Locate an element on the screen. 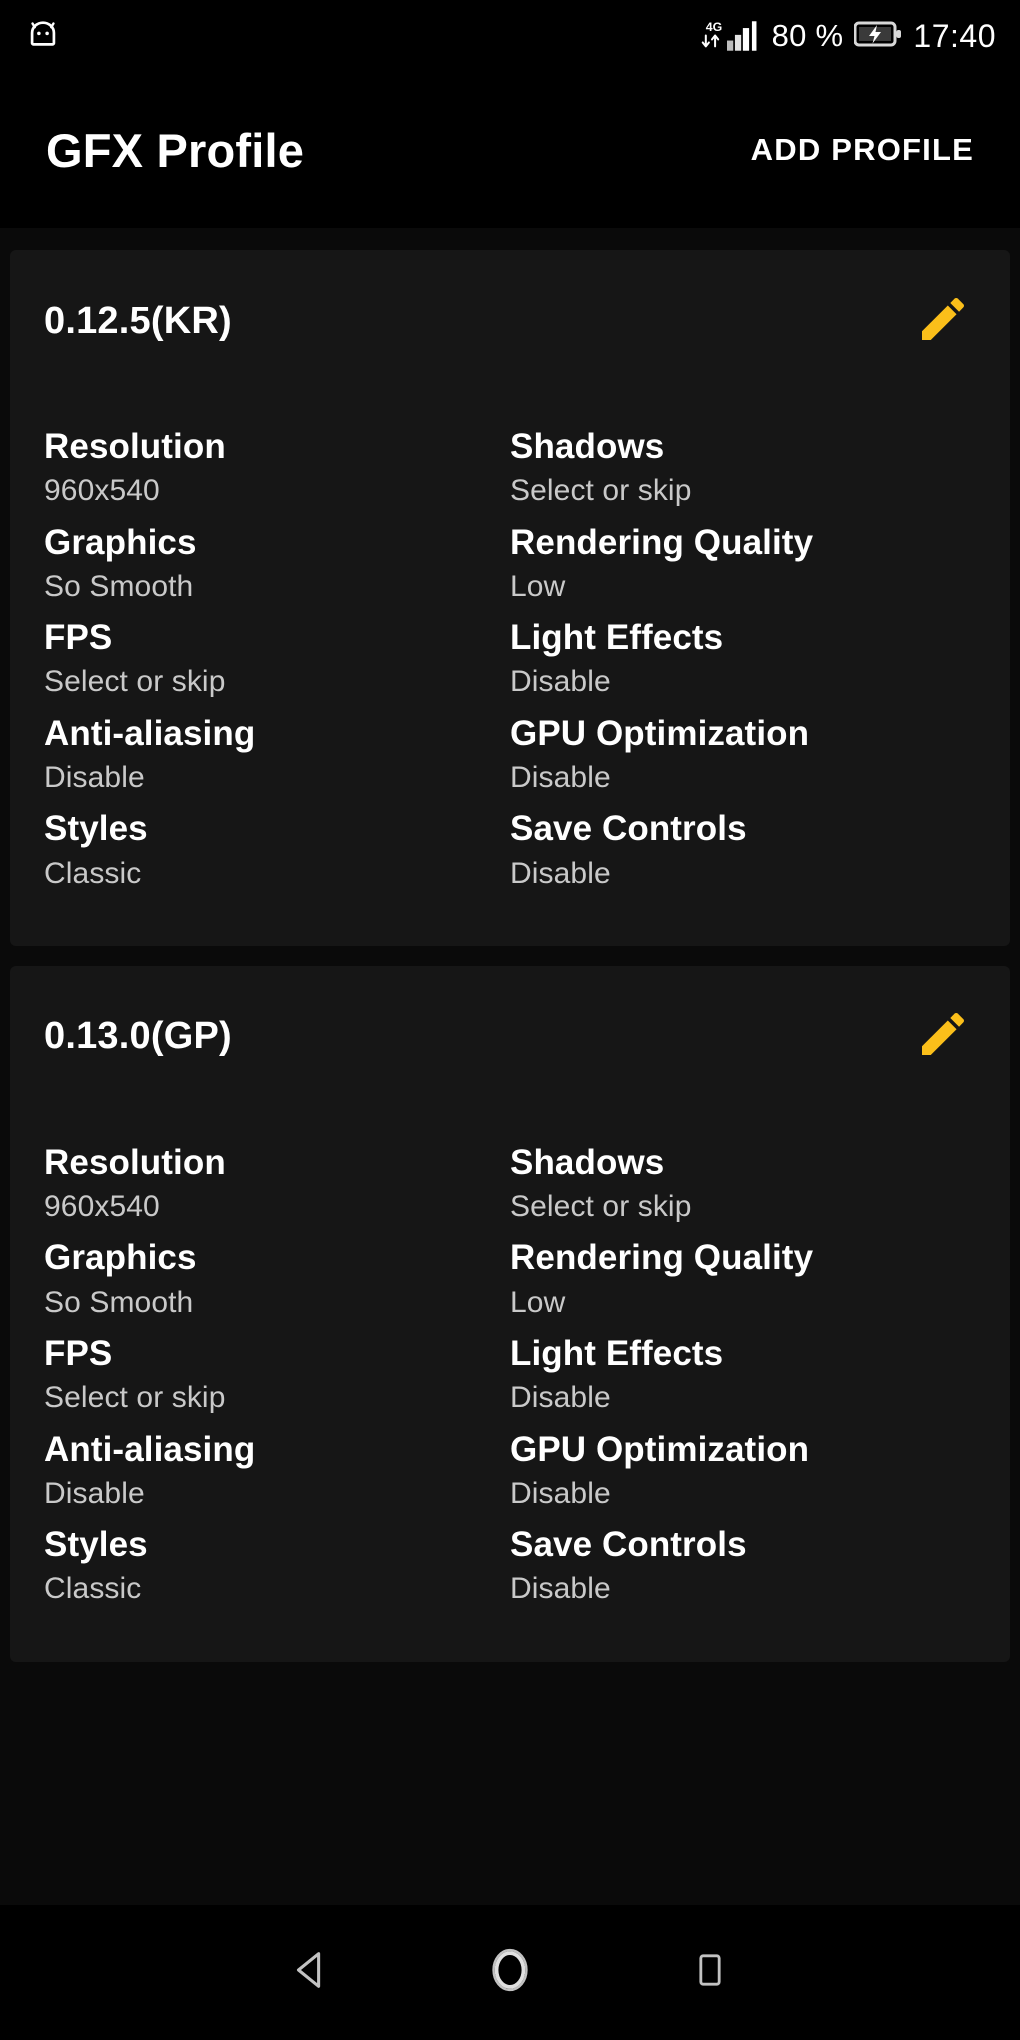 Image resolution: width=1020 pixels, height=2040 pixels. back-triangle-icon is located at coordinates (310, 1972).